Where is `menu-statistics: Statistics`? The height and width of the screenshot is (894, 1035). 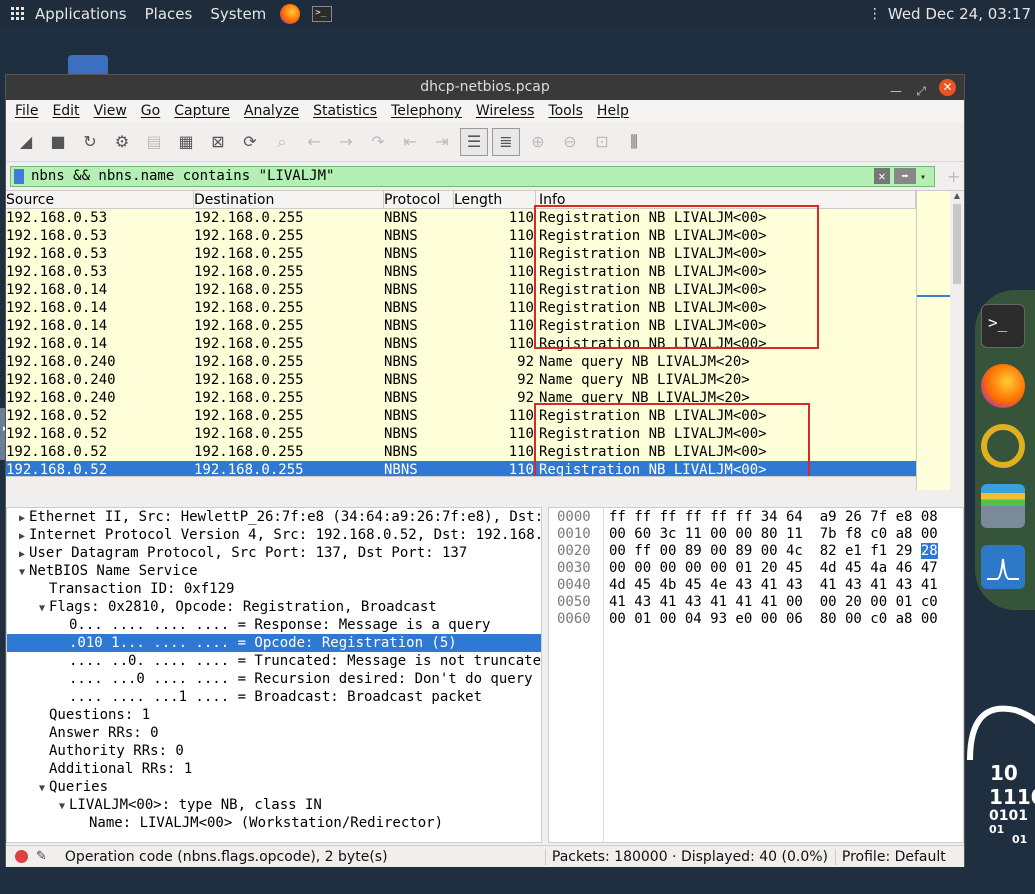
menu-statistics: Statistics is located at coordinates (345, 111).